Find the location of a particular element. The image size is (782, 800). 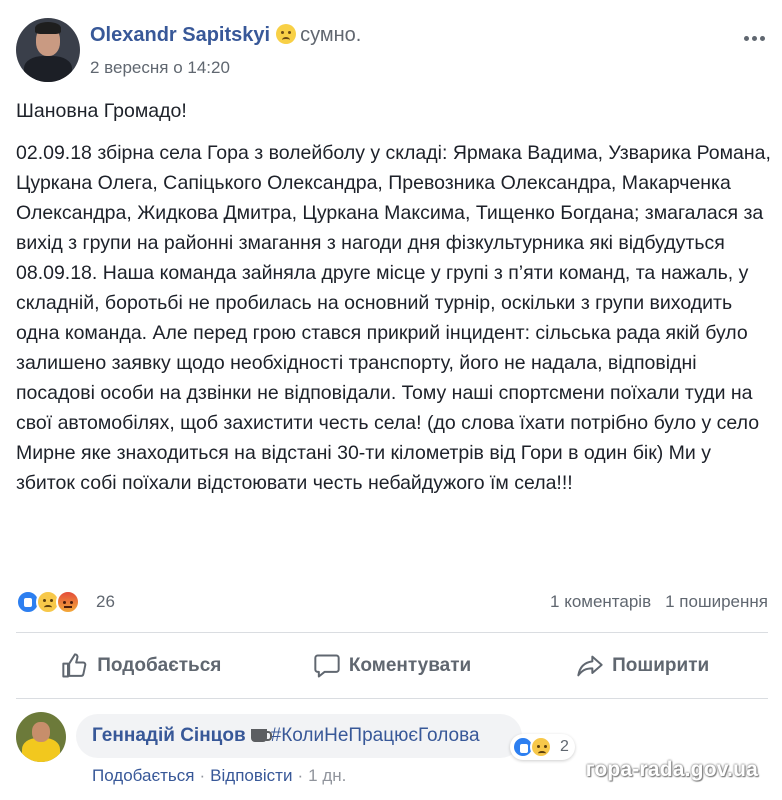

comment-like-link: Подобається is located at coordinates (143, 775).